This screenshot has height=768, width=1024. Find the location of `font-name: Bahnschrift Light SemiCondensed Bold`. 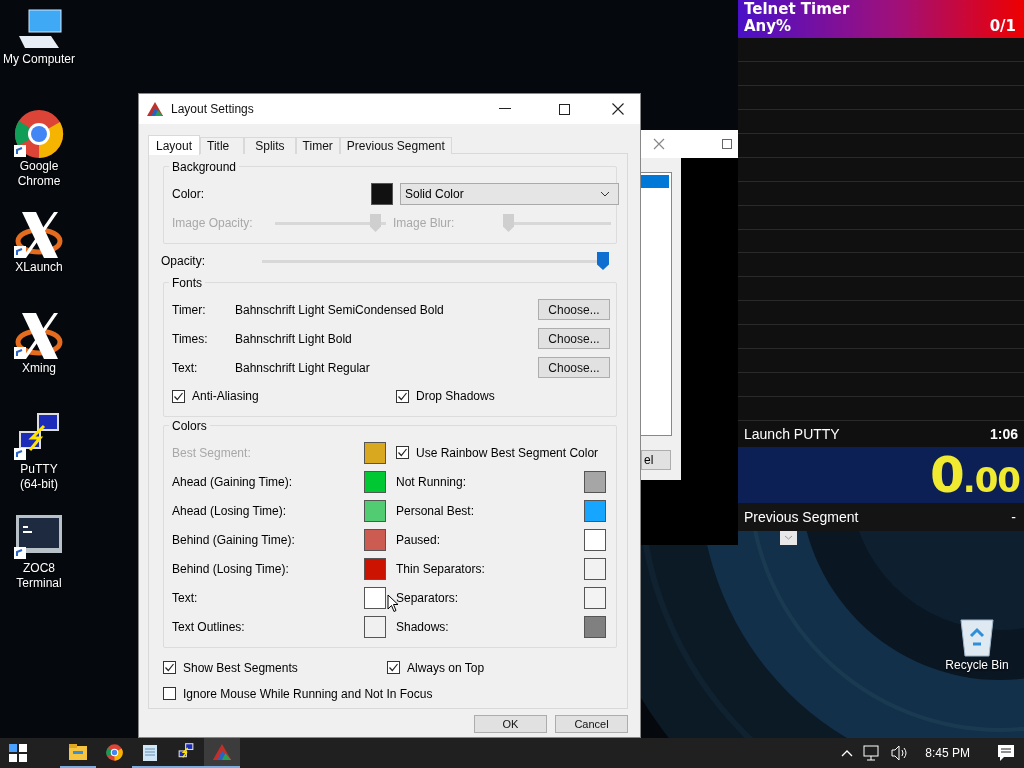

font-name: Bahnschrift Light SemiCondensed Bold is located at coordinates (340, 309).